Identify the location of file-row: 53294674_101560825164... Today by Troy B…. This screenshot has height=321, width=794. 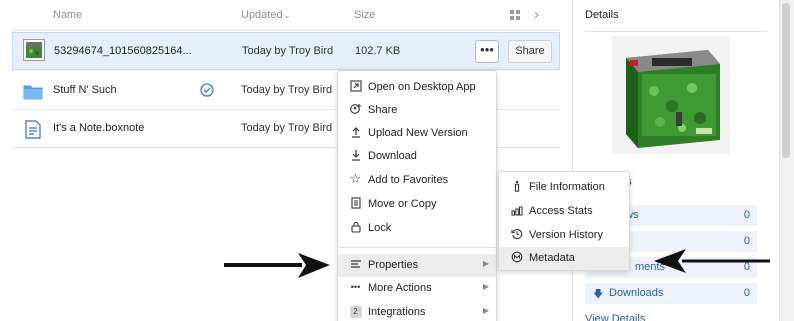
(286, 51).